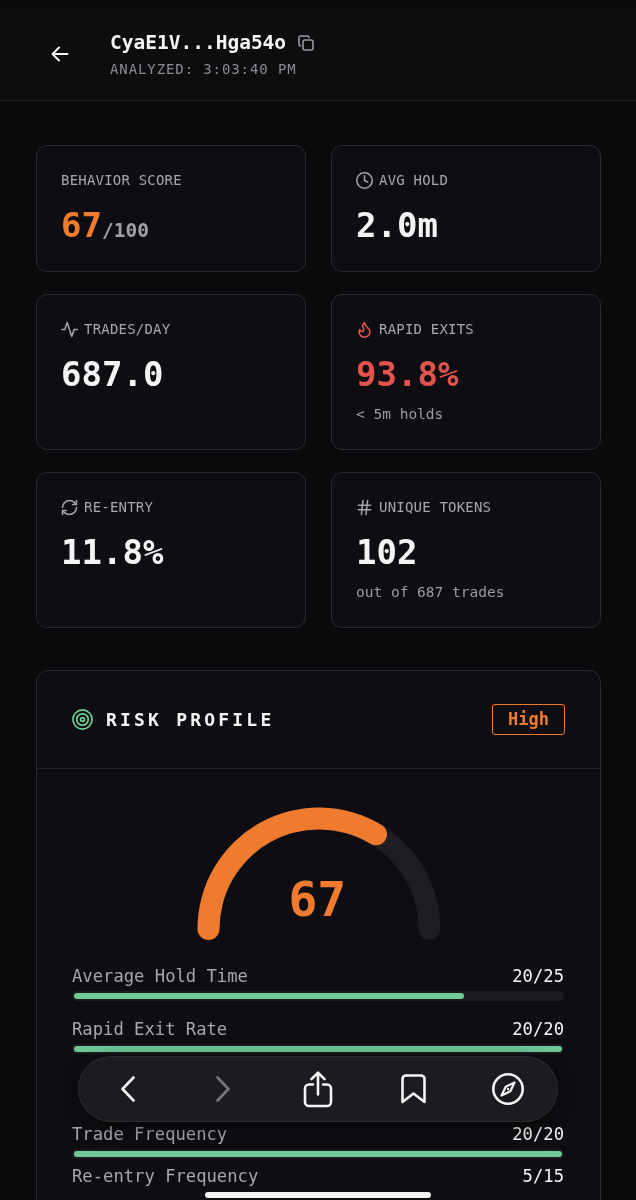 This screenshot has width=636, height=1200. Describe the element at coordinates (317, 899) in the screenshot. I see `gauge-value: 67` at that location.